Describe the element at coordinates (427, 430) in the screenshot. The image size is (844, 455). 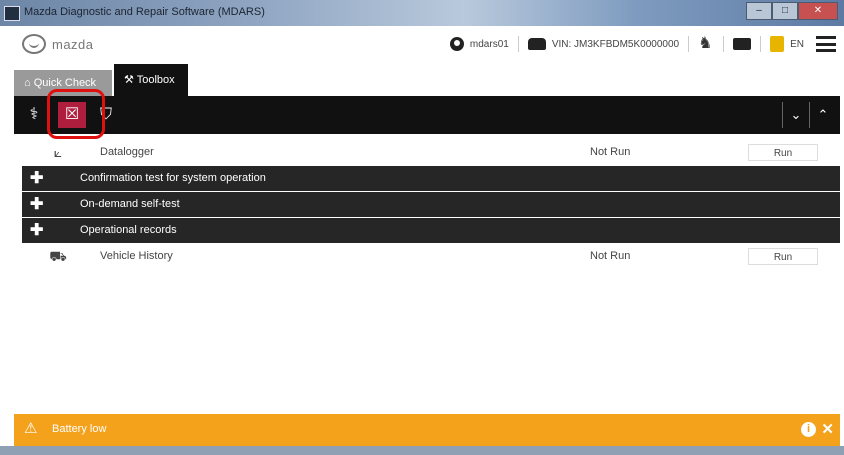
I see `notification-bar: ⚠ Battery low i ✕` at that location.